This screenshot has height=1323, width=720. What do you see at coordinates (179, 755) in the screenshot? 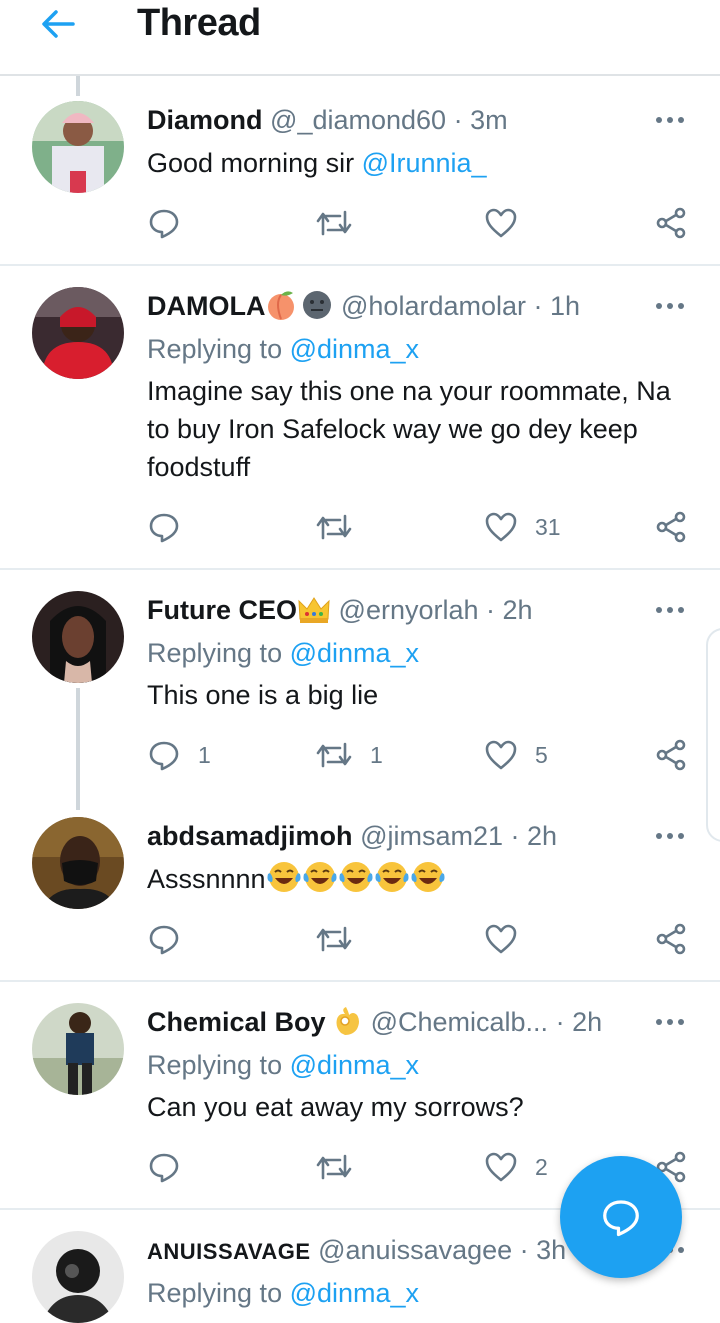
I see `reply-button: 1` at bounding box center [179, 755].